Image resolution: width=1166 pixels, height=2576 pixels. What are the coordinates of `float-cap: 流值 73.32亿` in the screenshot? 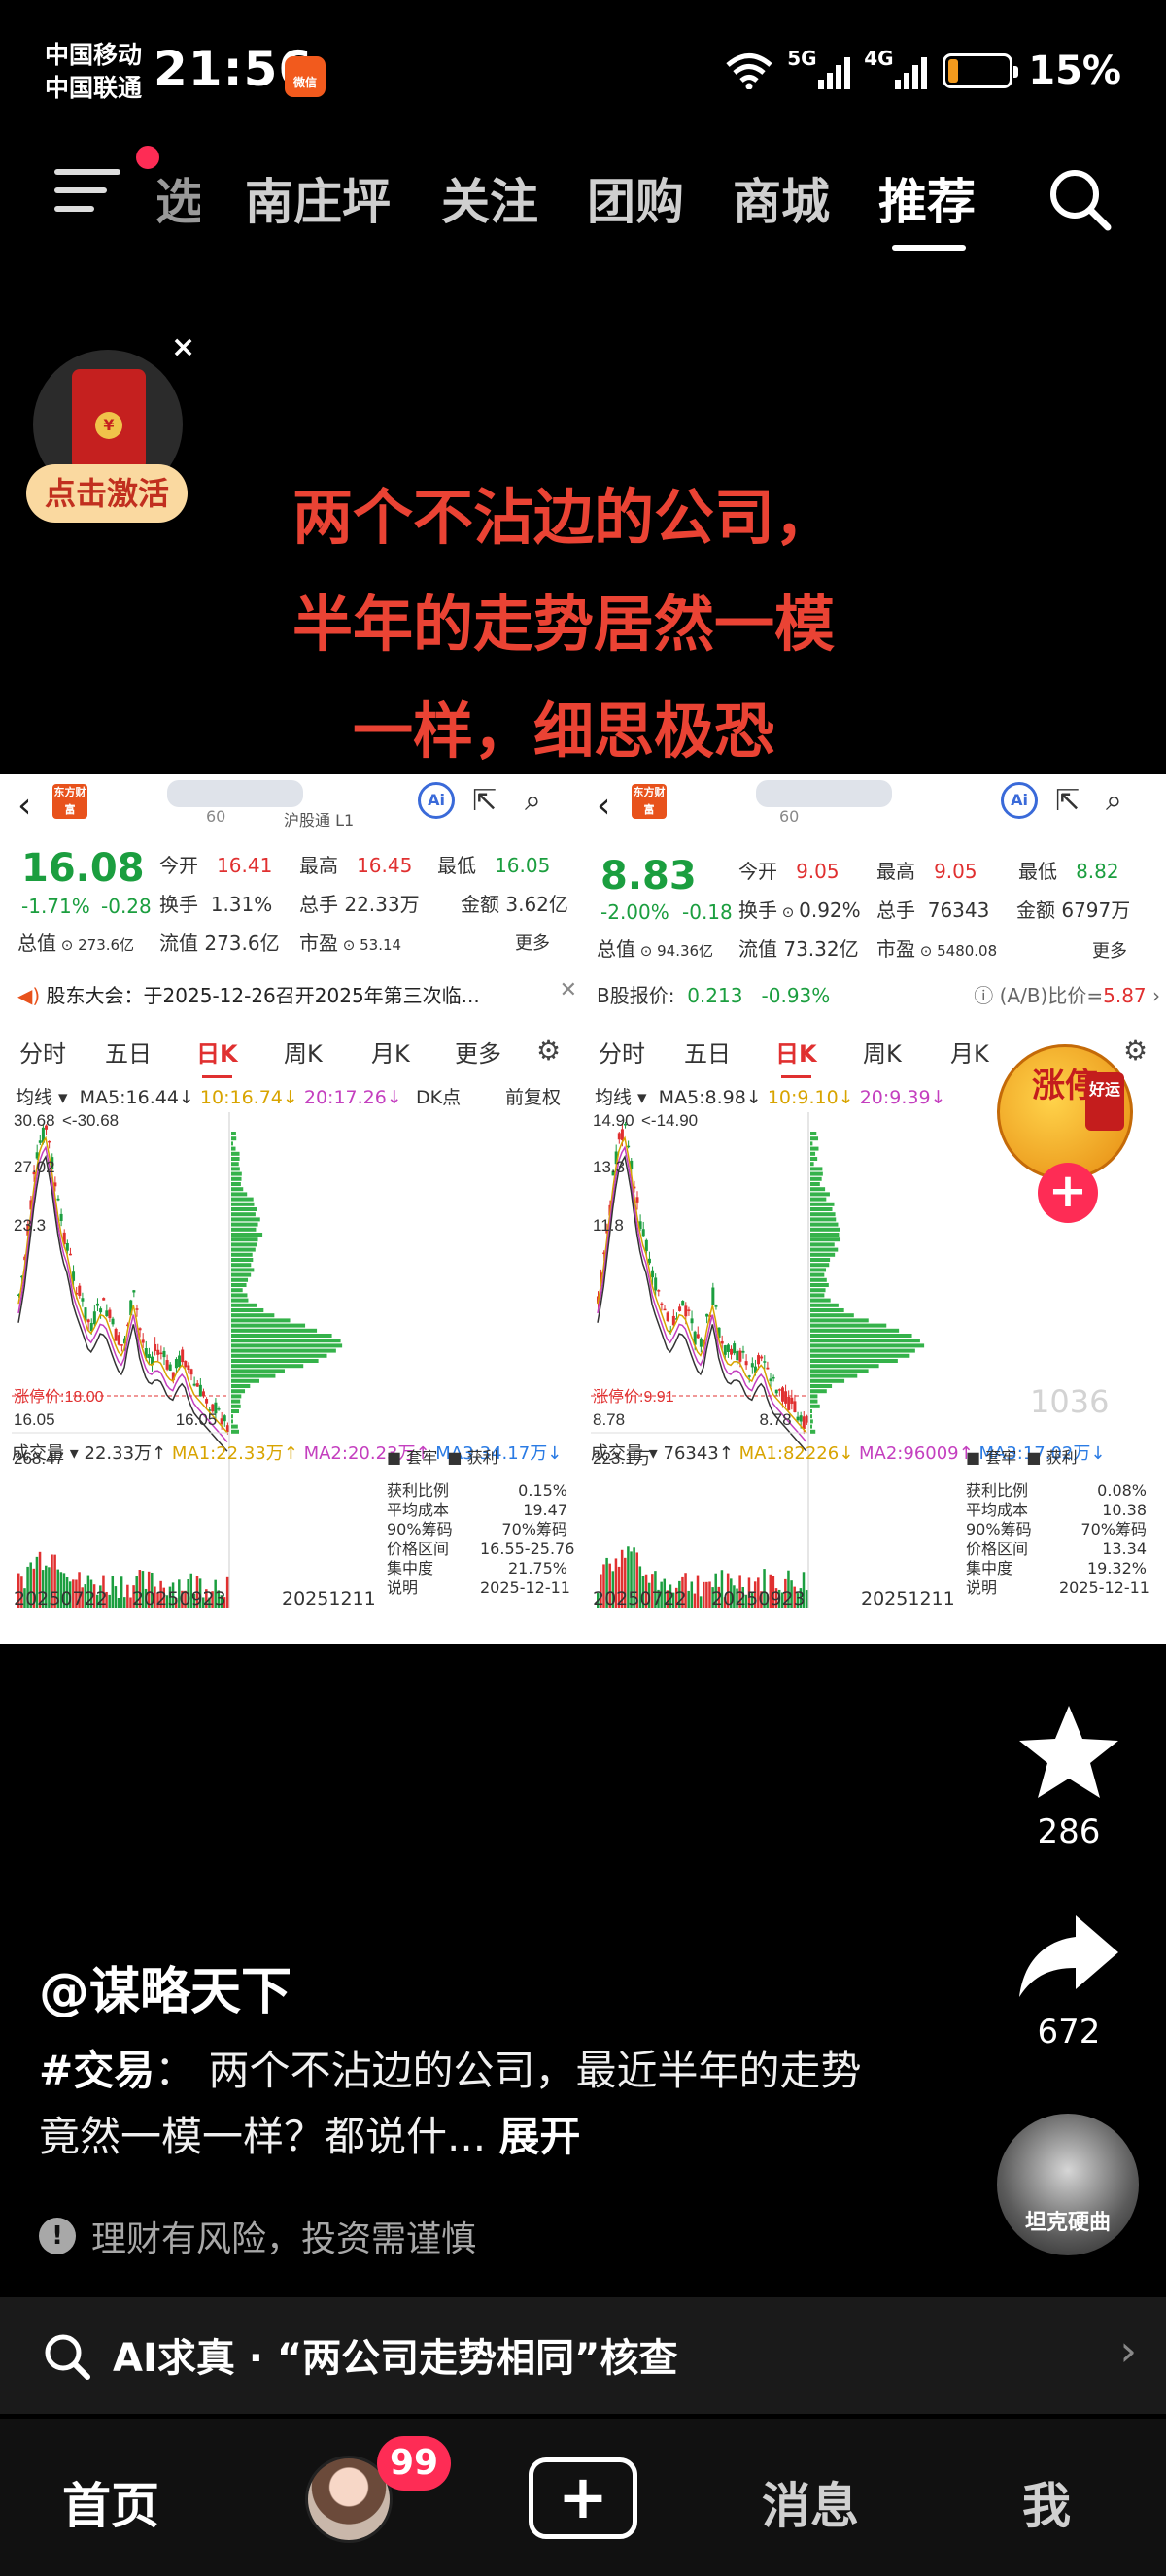 It's located at (798, 949).